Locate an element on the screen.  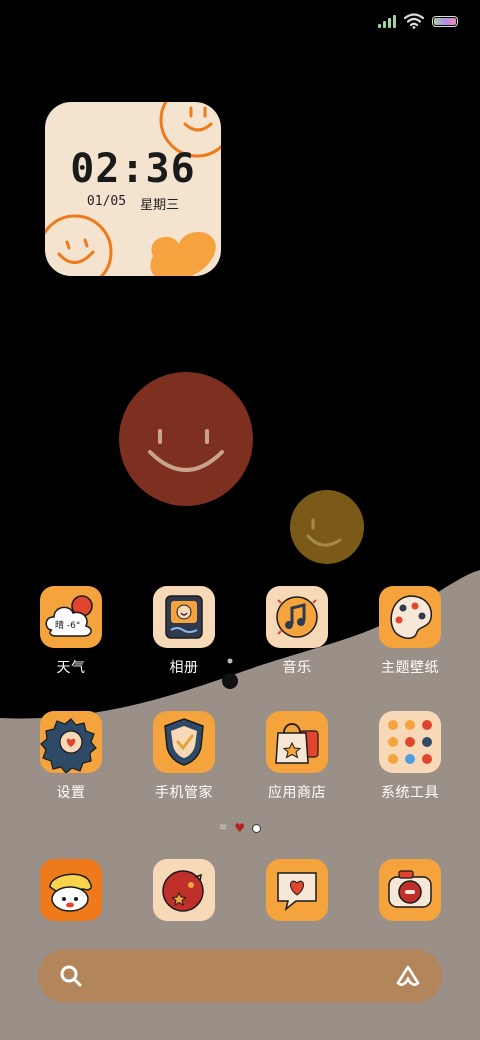
app-gallery: 相册 is located at coordinates (184, 631).